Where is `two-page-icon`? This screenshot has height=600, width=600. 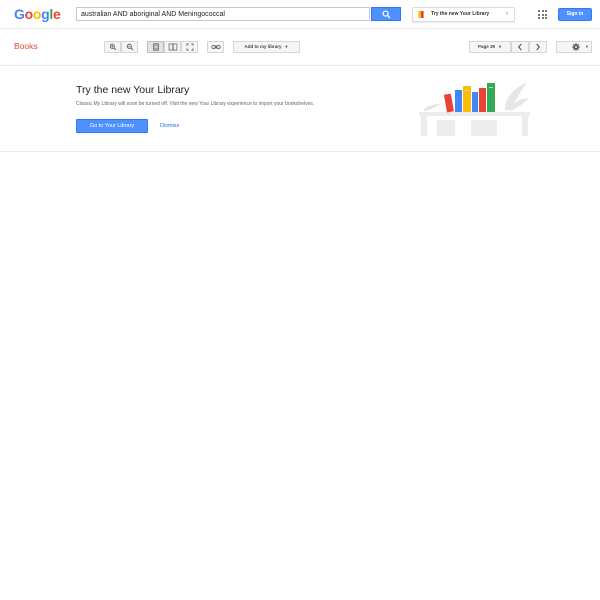 two-page-icon is located at coordinates (172, 47).